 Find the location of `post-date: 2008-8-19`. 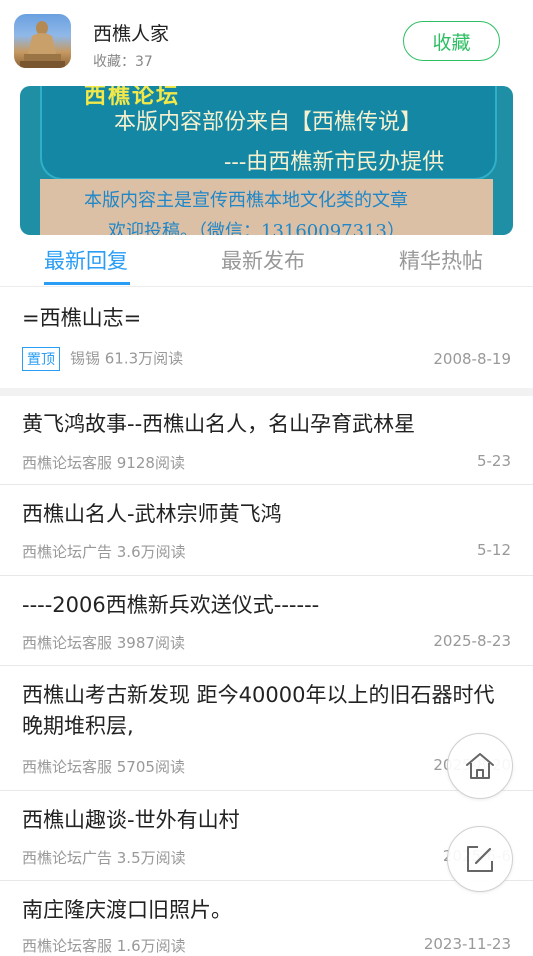

post-date: 2008-8-19 is located at coordinates (472, 359).